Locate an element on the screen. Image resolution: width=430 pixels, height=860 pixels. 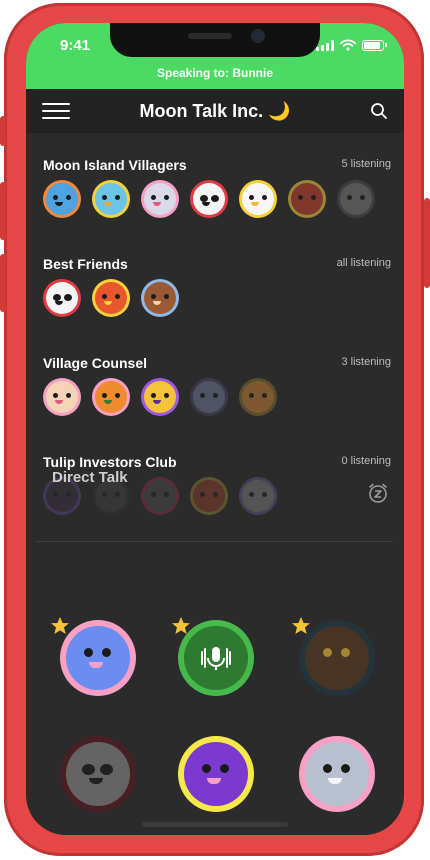
speaker-grill is located at coordinates (210, 36).